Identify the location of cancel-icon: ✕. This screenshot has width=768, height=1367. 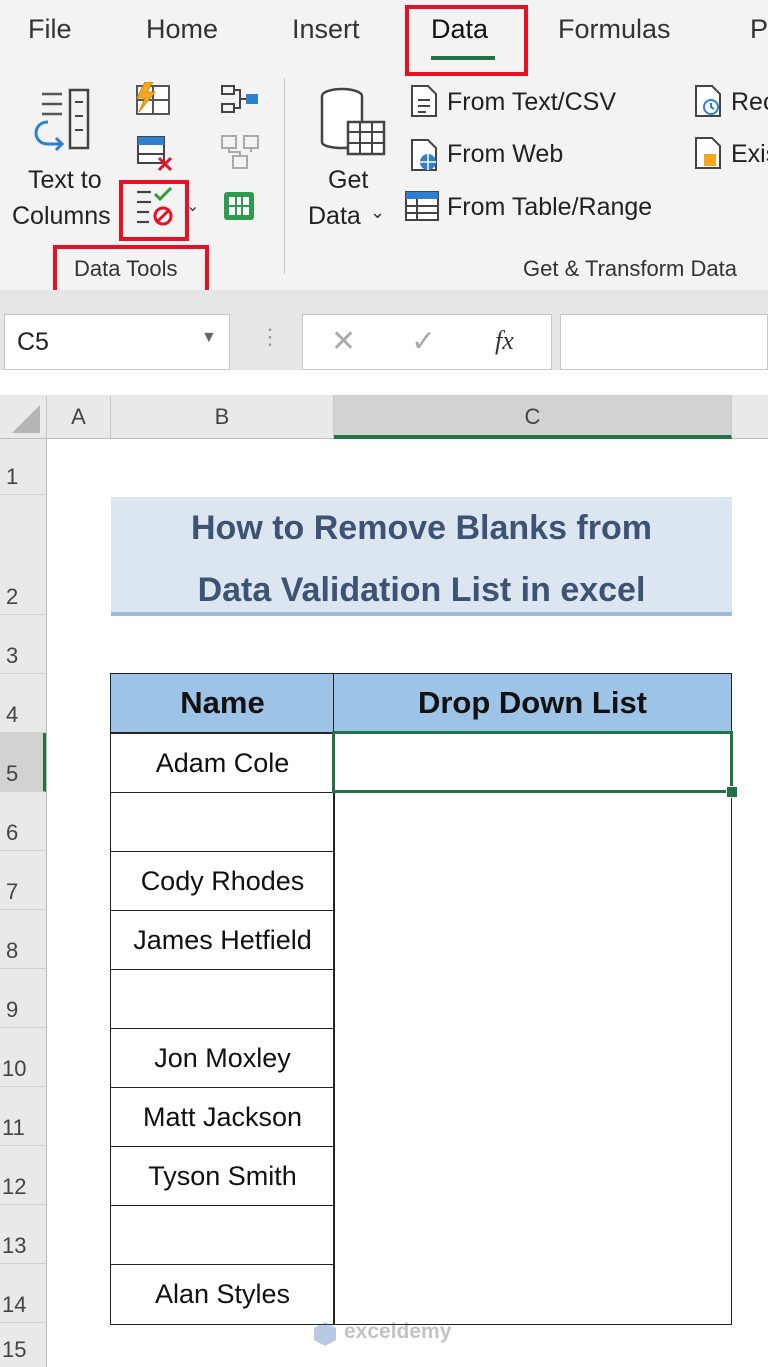
(343, 341).